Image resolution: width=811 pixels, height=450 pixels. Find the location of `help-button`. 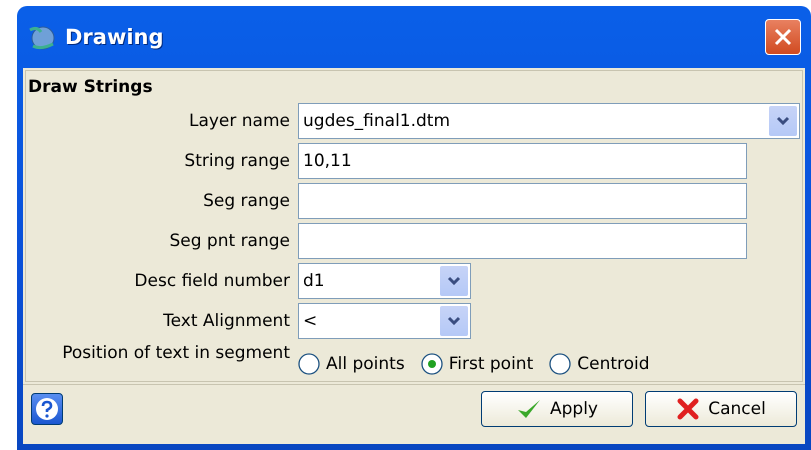

help-button is located at coordinates (47, 409).